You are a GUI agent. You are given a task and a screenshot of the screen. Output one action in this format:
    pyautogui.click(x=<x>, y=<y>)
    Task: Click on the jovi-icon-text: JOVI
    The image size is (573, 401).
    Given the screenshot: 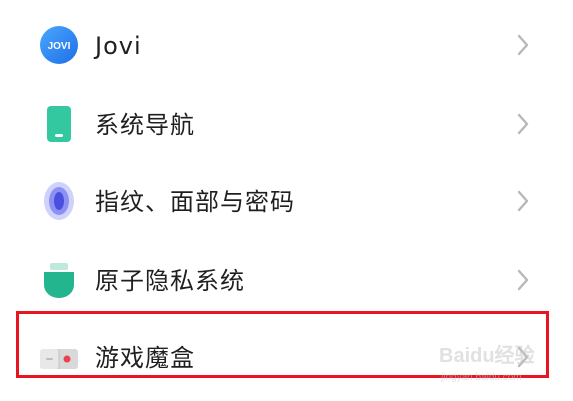 What is the action you would take?
    pyautogui.click(x=59, y=46)
    